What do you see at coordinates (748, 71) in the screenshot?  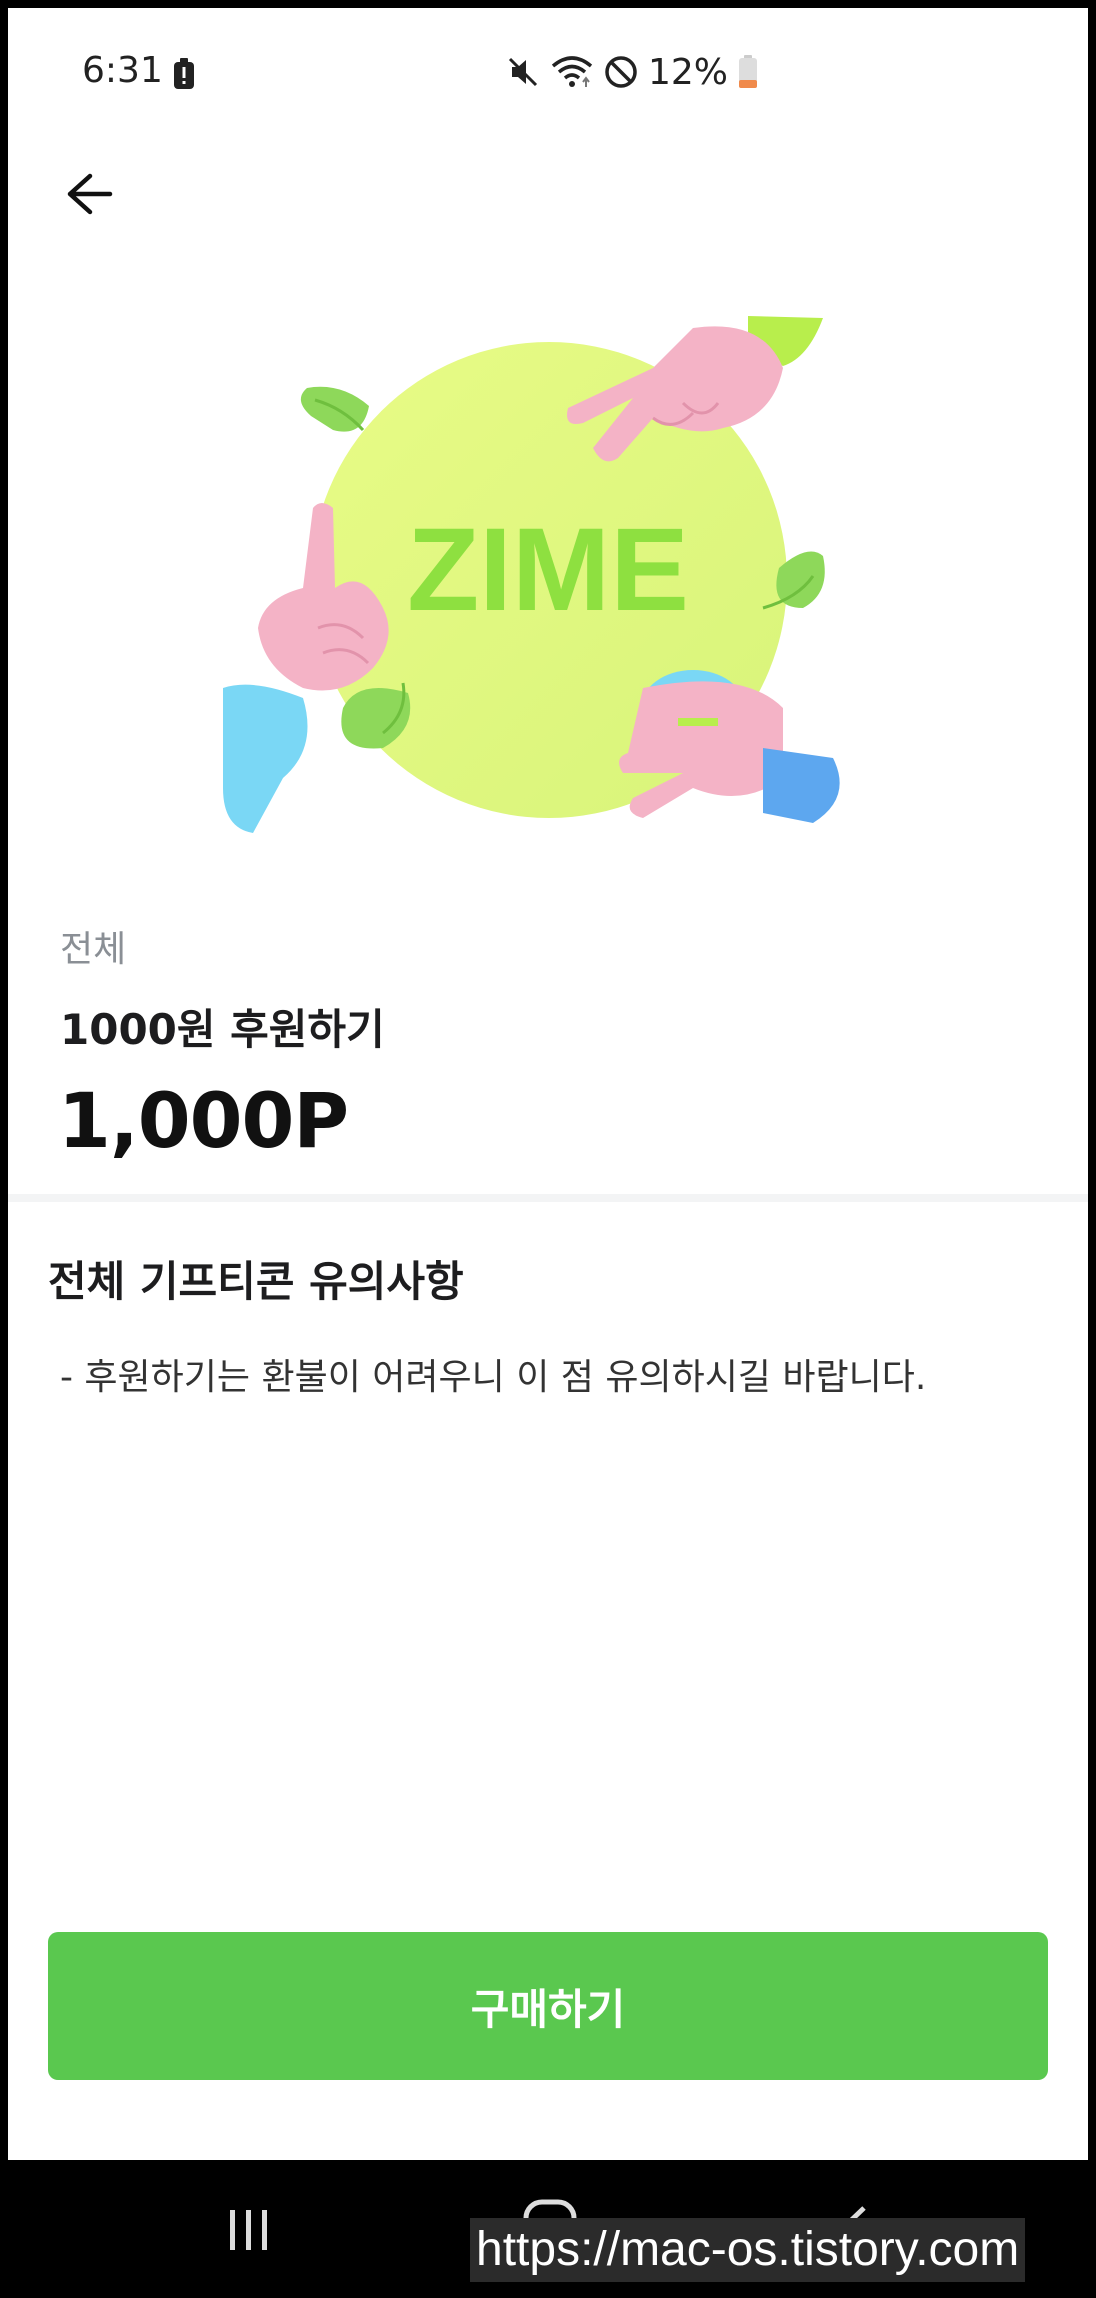 I see `battery-icon` at bounding box center [748, 71].